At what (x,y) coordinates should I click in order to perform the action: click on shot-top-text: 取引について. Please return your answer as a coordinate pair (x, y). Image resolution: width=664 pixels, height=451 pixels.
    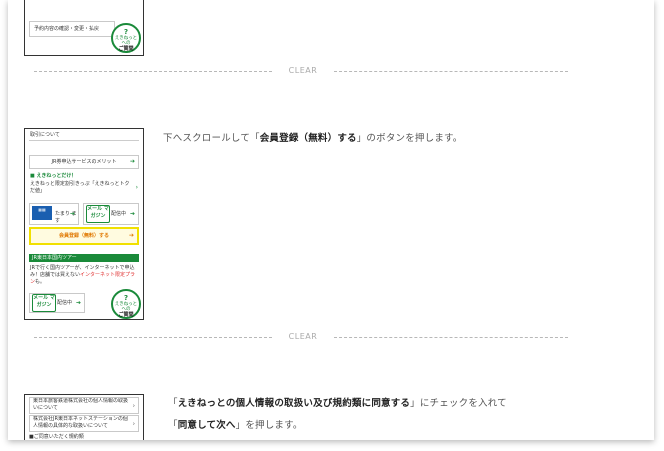
    Looking at the image, I should click on (45, 135).